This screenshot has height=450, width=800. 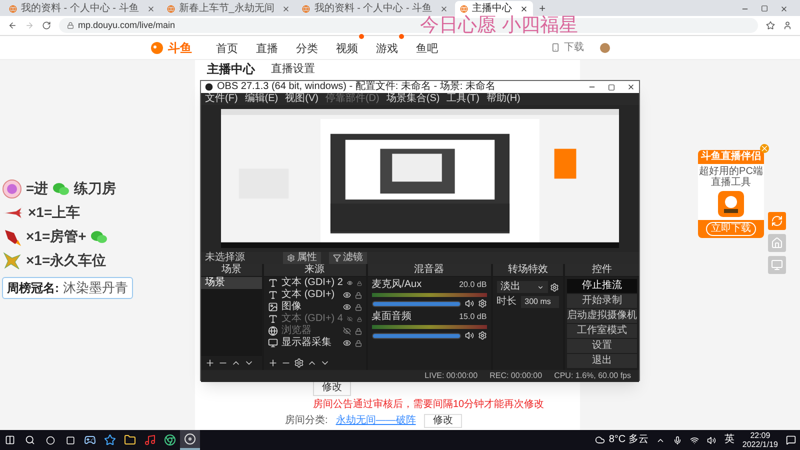 I want to click on taskbar-app, so click(x=190, y=440).